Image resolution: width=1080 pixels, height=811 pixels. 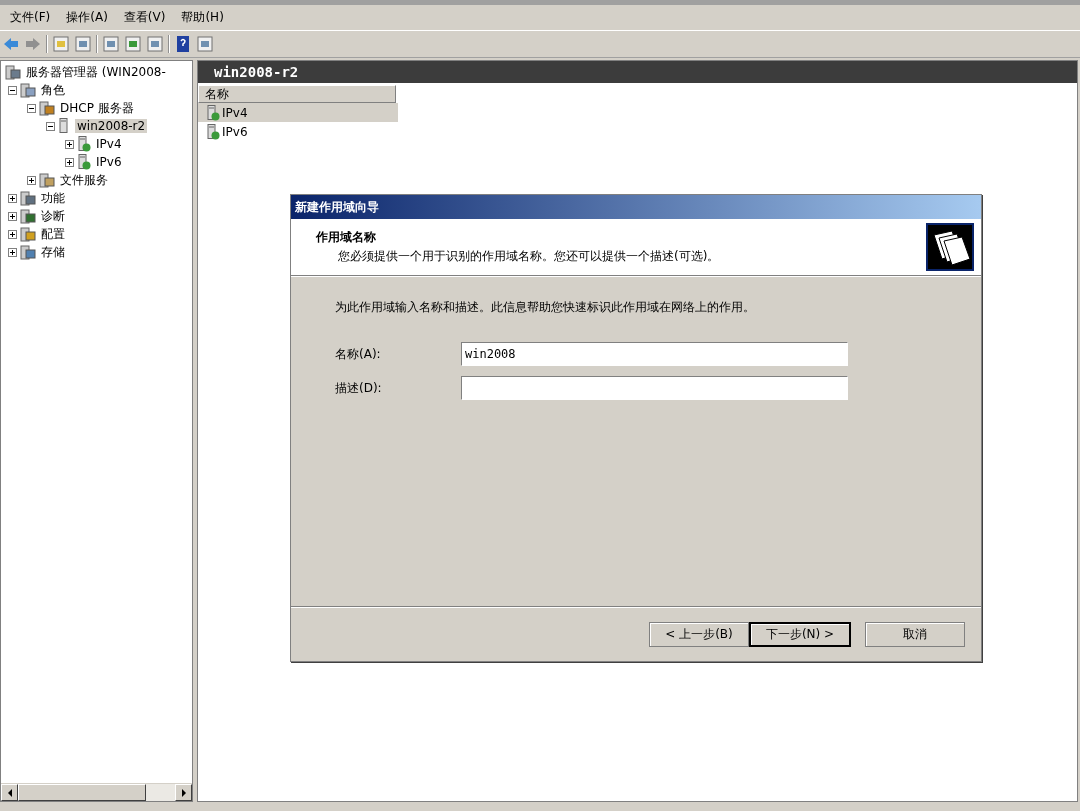 I want to click on wizard-subheading: 您必须提供一个用于识别的作用域名称。您还可以提供一个描述(可选)。, so click(x=528, y=256).